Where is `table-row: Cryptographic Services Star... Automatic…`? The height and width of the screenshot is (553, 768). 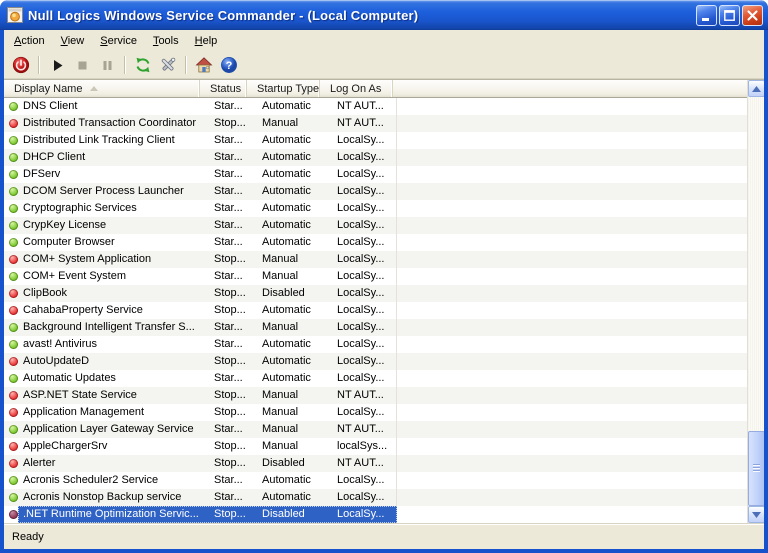
table-row: Cryptographic Services Star... Automatic… is located at coordinates (375, 208).